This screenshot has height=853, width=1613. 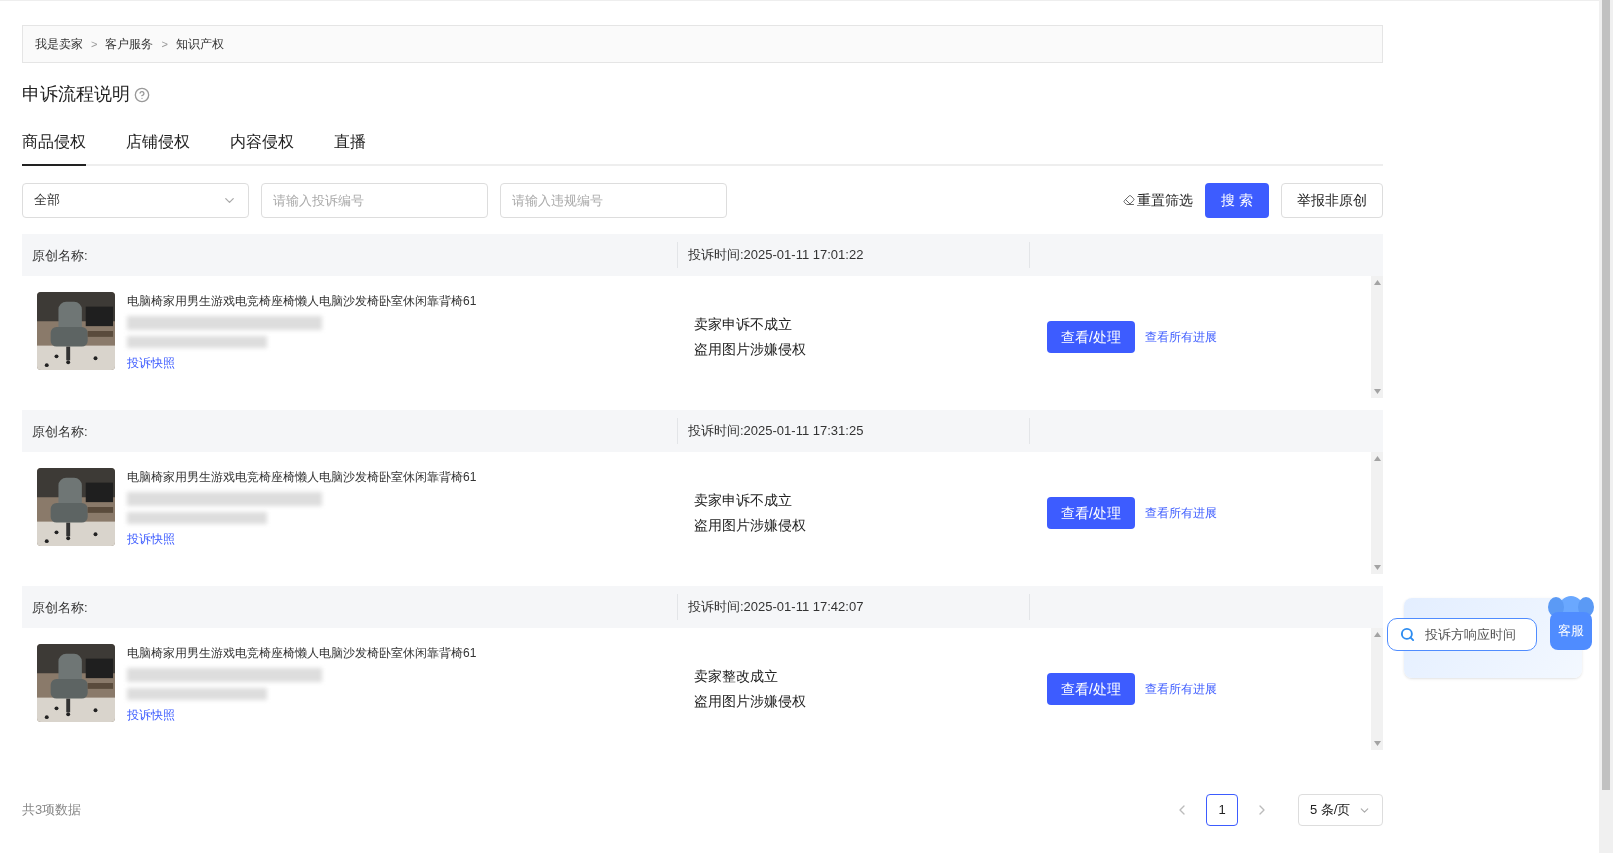 I want to click on help-icon, so click(x=142, y=94).